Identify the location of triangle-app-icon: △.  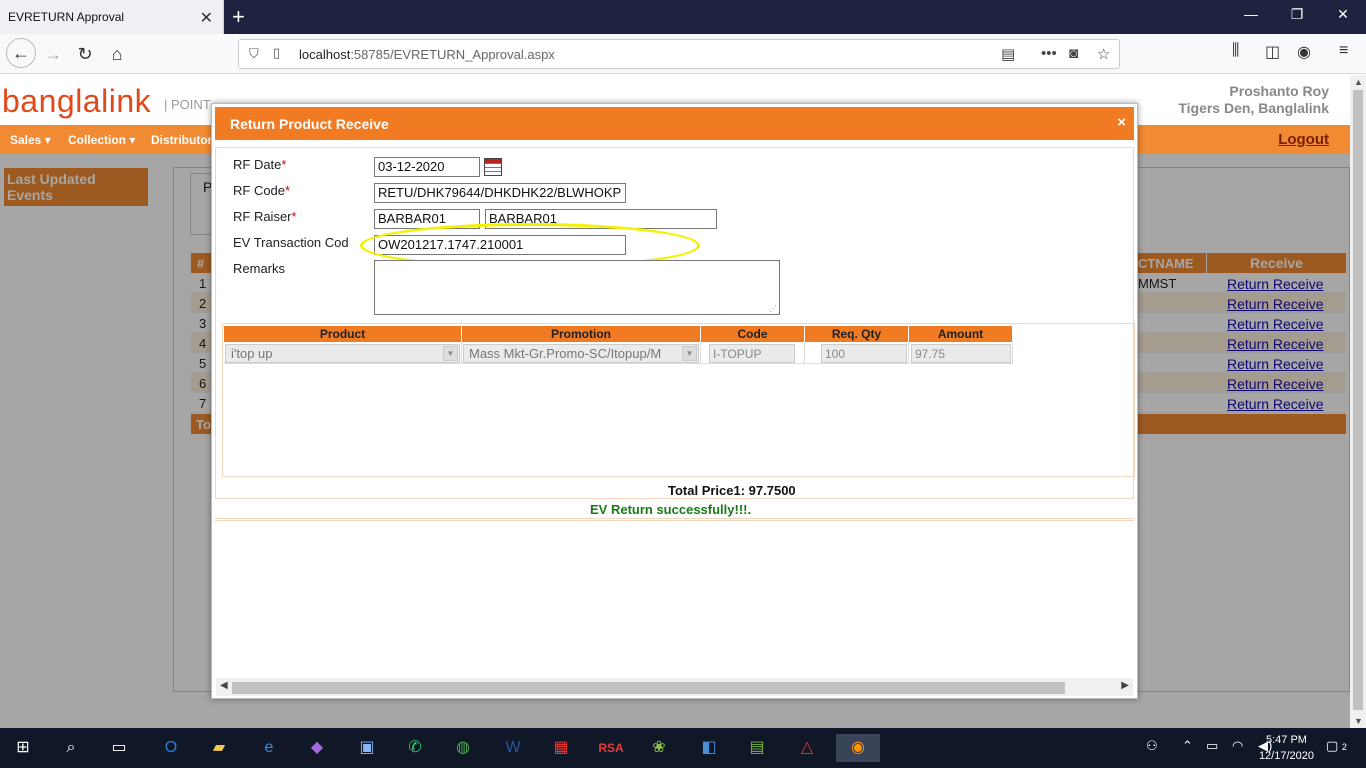
(807, 748).